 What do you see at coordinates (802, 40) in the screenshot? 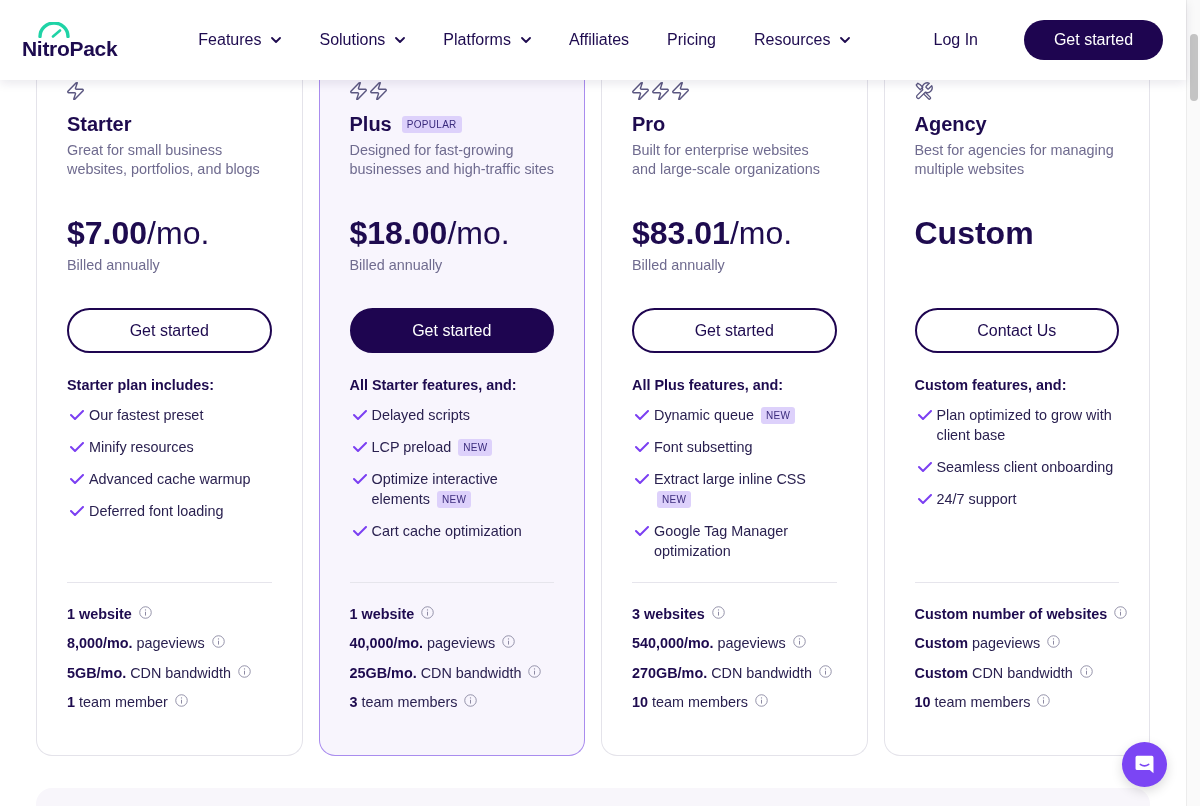
I see `nav-menu-button: Resources` at bounding box center [802, 40].